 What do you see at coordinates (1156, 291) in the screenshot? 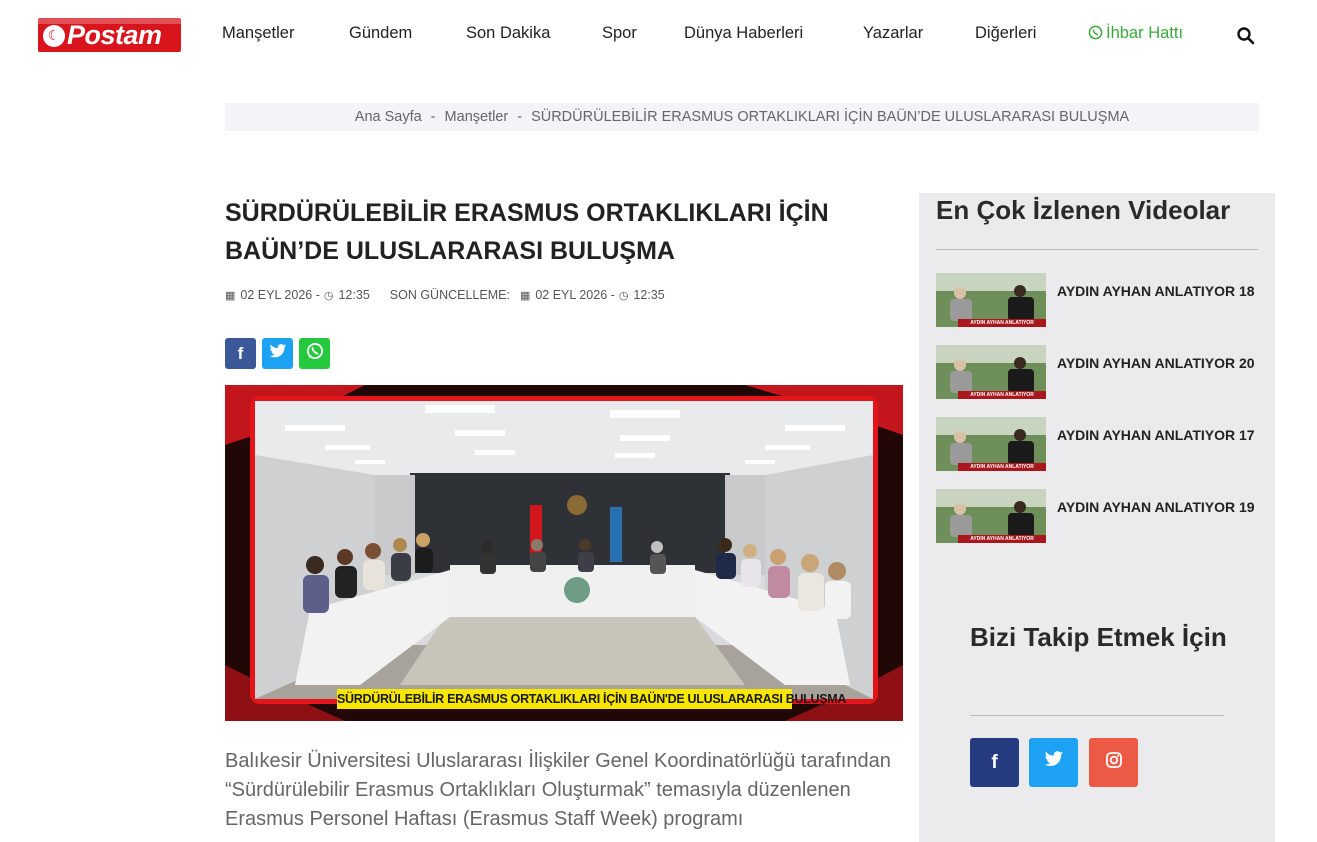
I see `video-title: AYDIN AYHAN ANLATIYOR 18` at bounding box center [1156, 291].